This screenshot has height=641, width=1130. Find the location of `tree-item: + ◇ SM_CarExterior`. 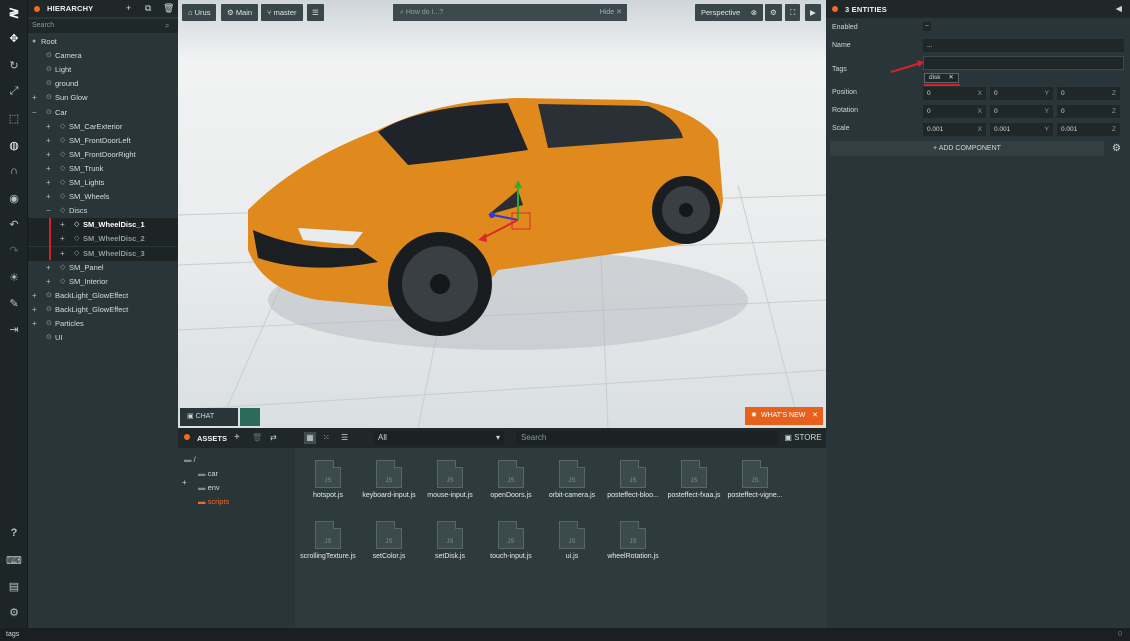

tree-item: + ◇ SM_CarExterior is located at coordinates (103, 127).